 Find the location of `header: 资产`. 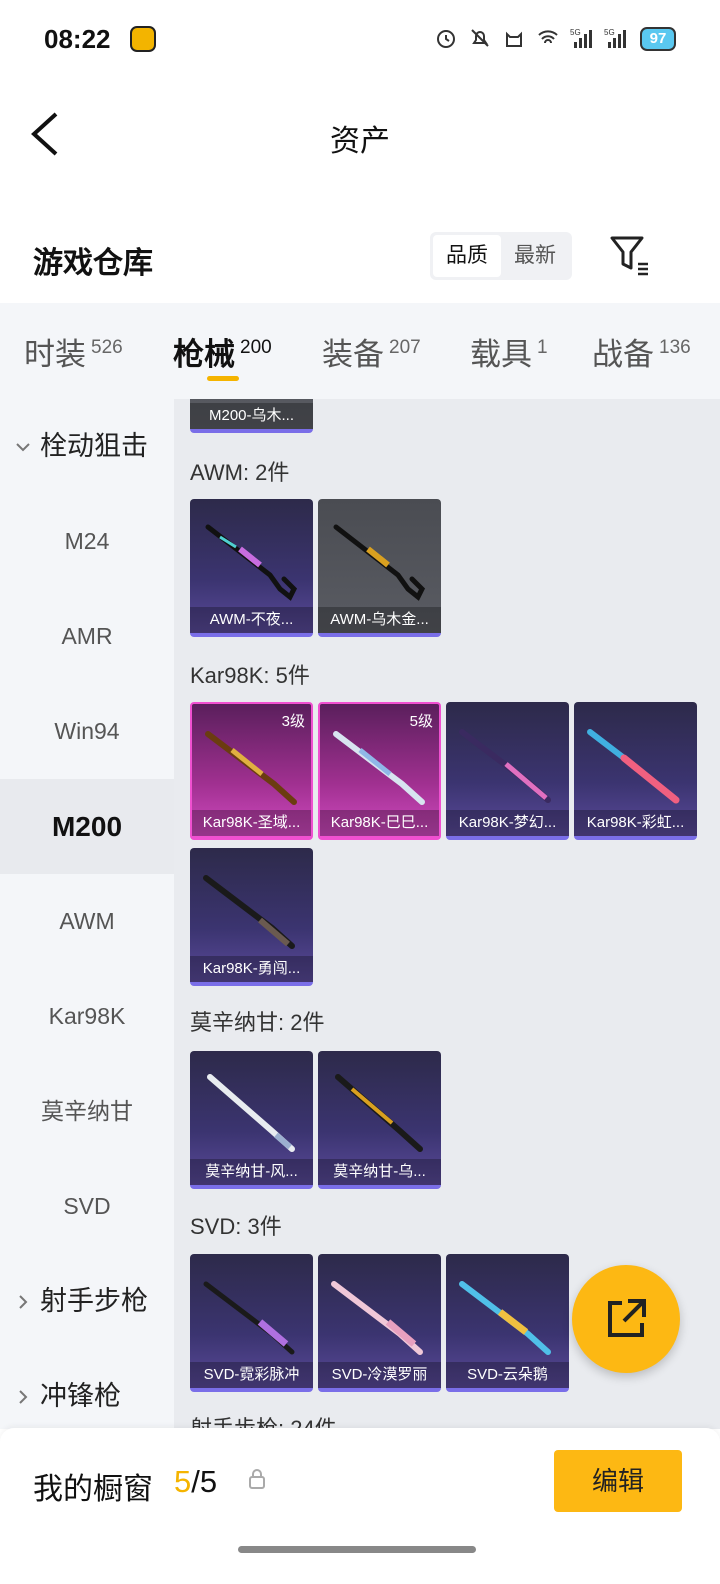

header: 资产 is located at coordinates (360, 135).